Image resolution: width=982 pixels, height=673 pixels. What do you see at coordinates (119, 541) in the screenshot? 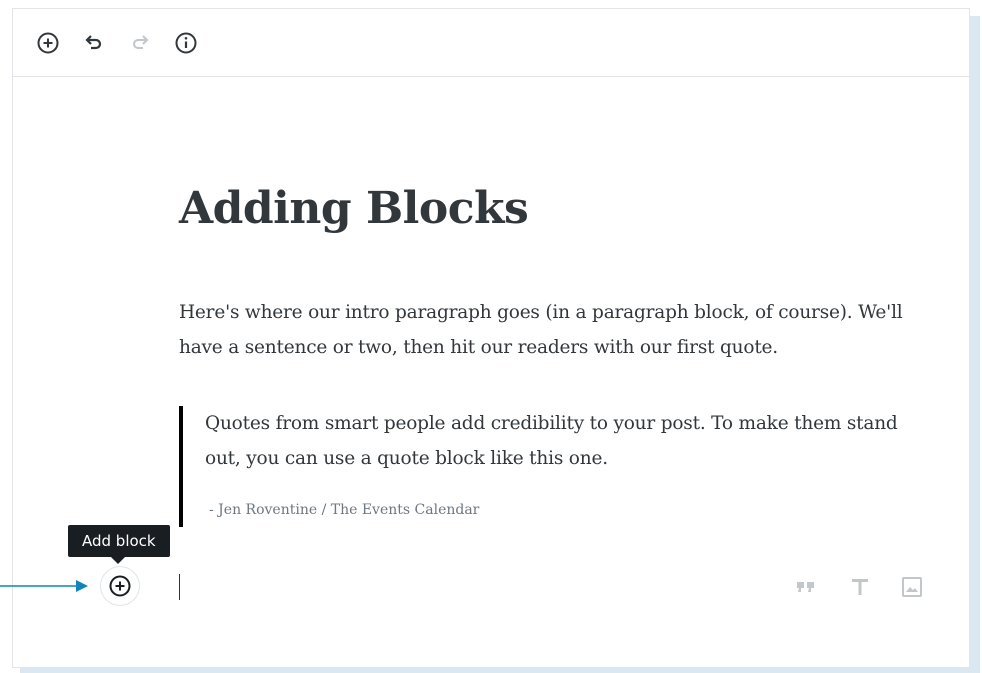
I see `add-block-tooltip: Add block` at bounding box center [119, 541].